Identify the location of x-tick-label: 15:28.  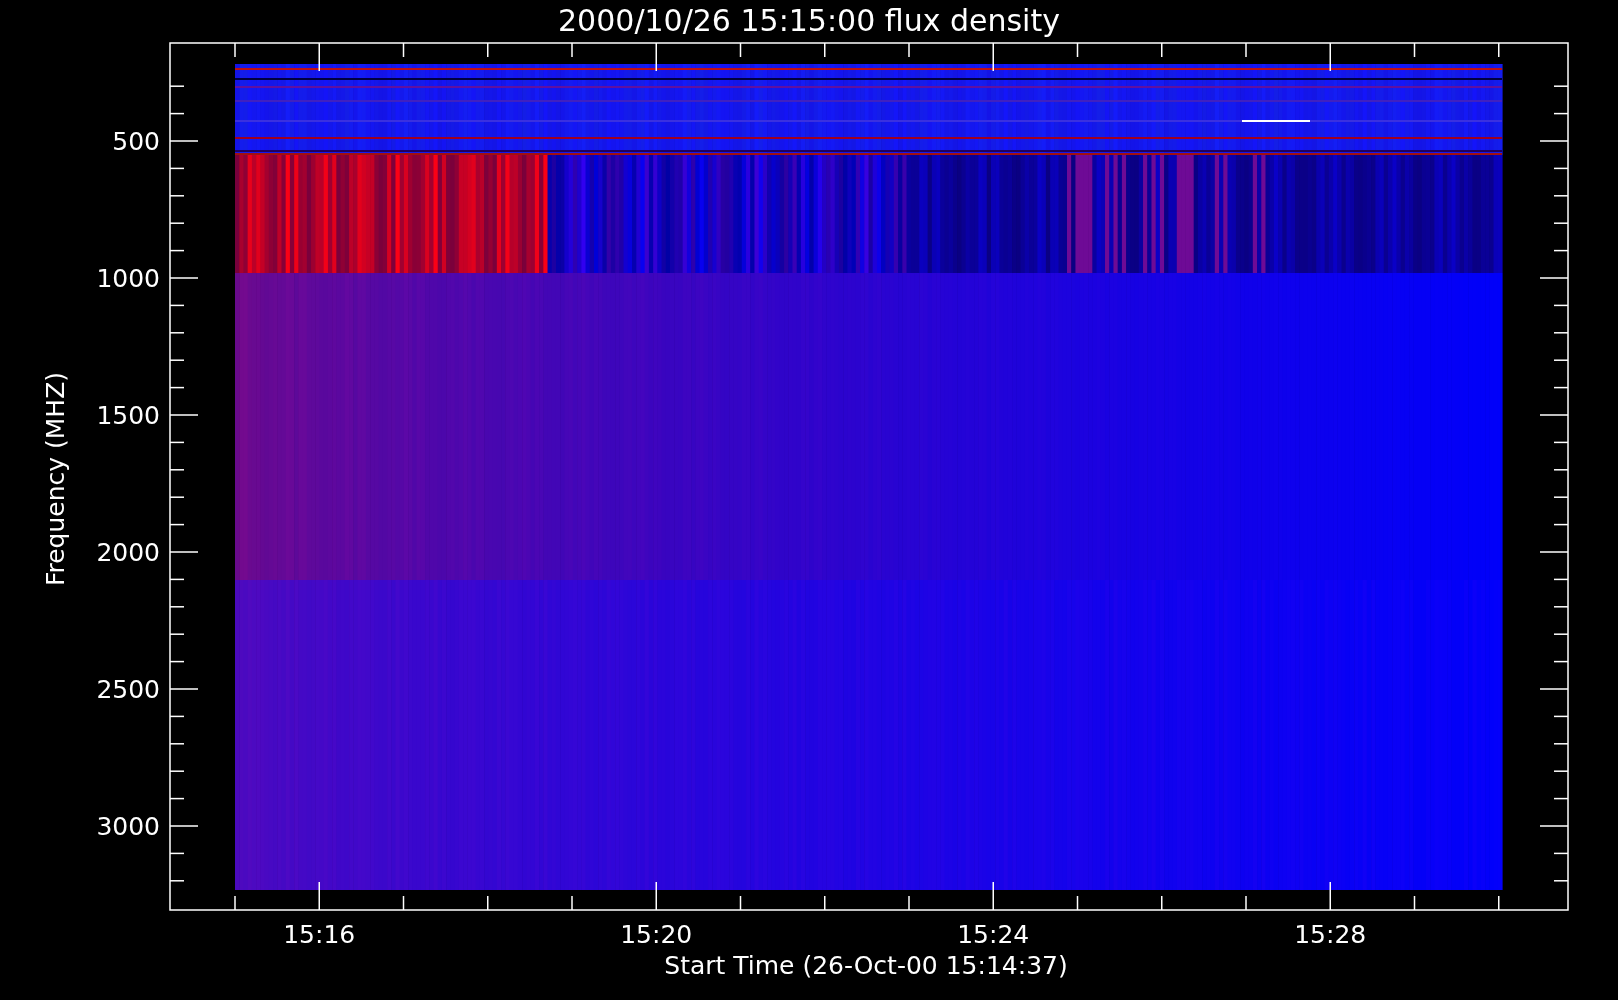
(1330, 934).